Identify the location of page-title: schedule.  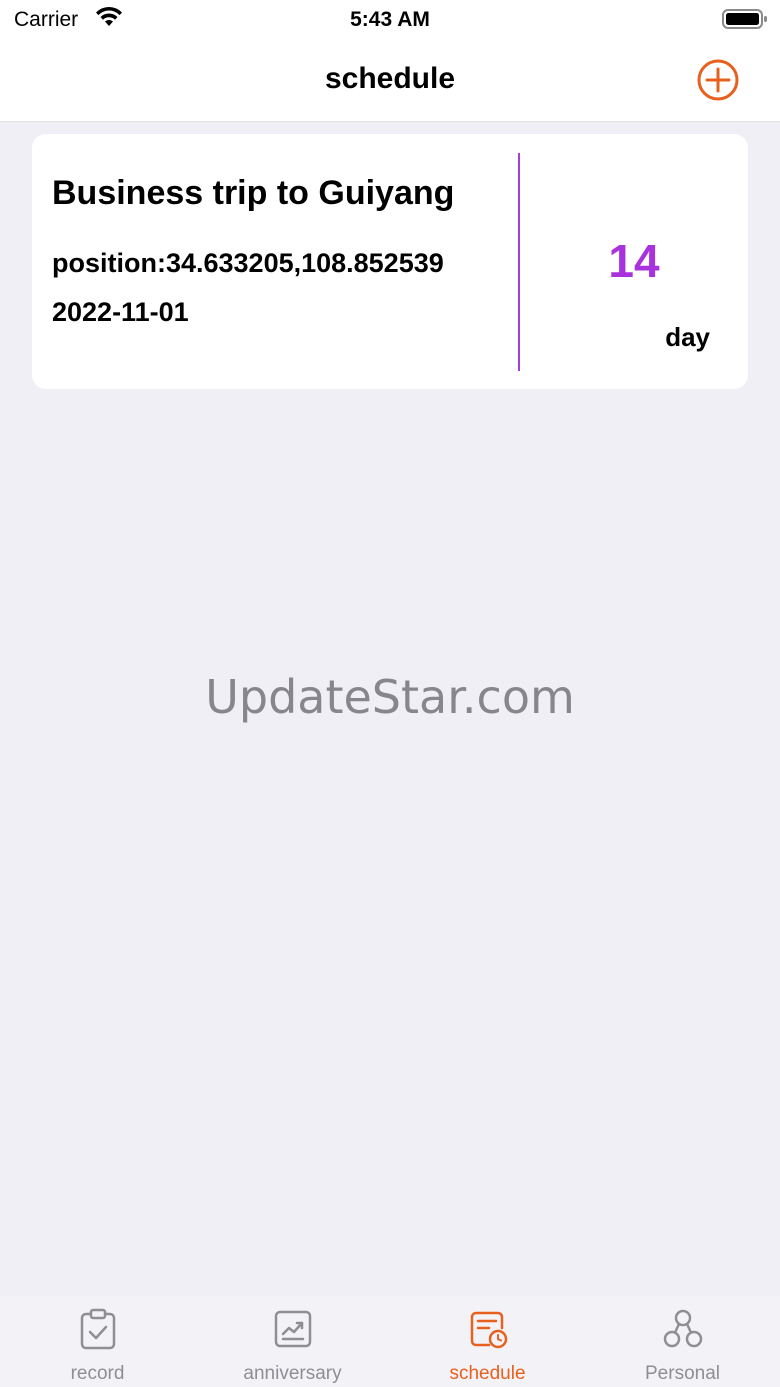
(390, 78).